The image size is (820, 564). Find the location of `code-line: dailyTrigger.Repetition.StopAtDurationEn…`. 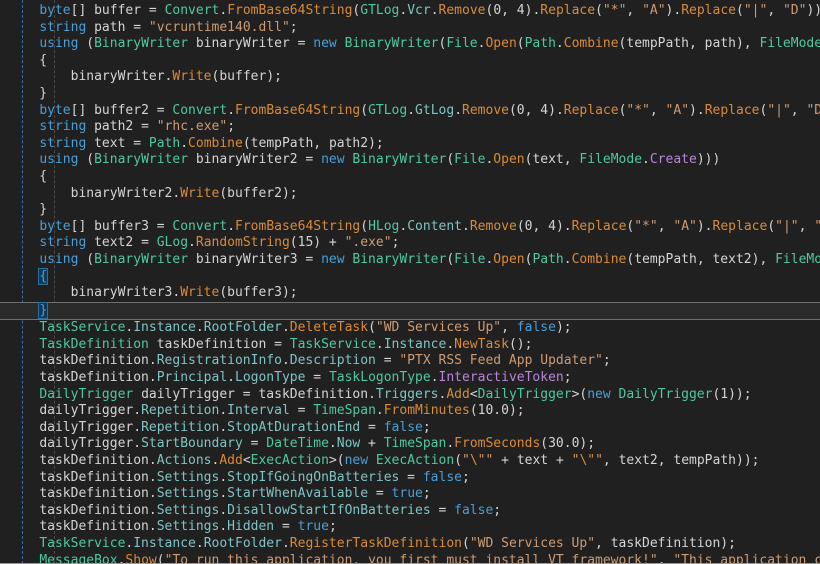

code-line: dailyTrigger.Repetition.StopAtDurationEn… is located at coordinates (410, 428).